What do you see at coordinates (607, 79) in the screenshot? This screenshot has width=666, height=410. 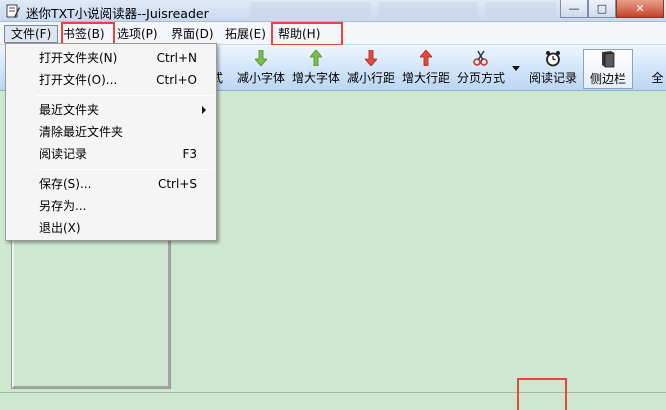 I see `toolbar-label: 侧边栏` at bounding box center [607, 79].